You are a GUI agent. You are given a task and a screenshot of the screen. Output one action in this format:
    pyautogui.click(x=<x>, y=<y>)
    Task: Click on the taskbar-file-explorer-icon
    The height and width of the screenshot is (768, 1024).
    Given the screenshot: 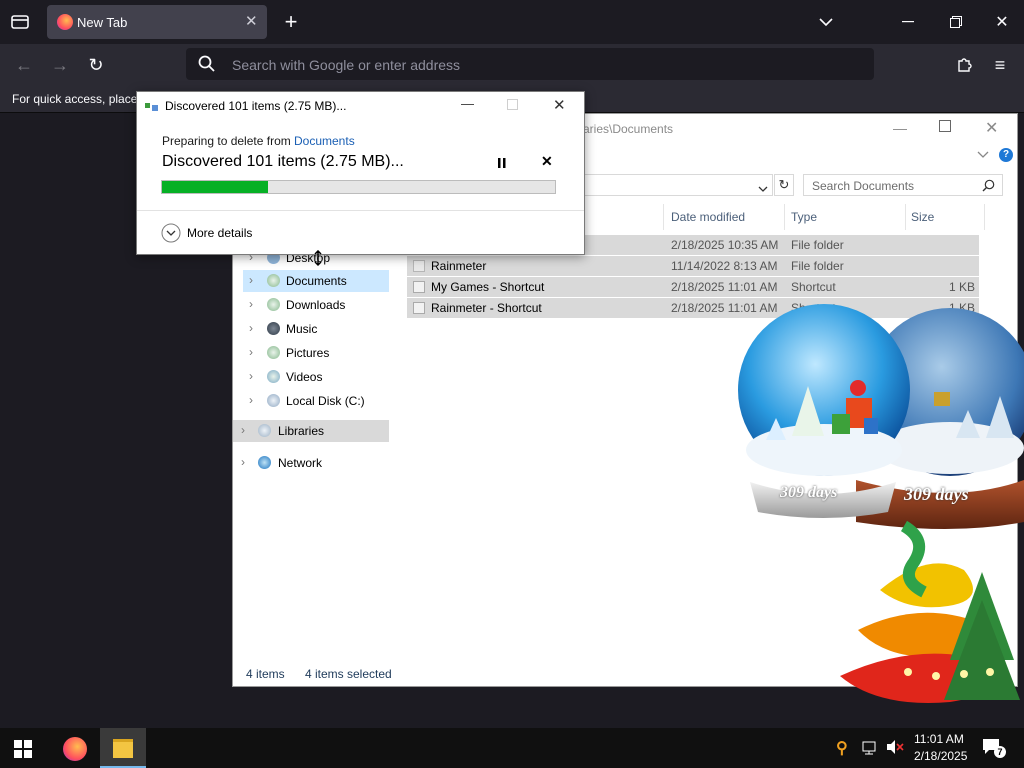 What is the action you would take?
    pyautogui.click(x=123, y=748)
    